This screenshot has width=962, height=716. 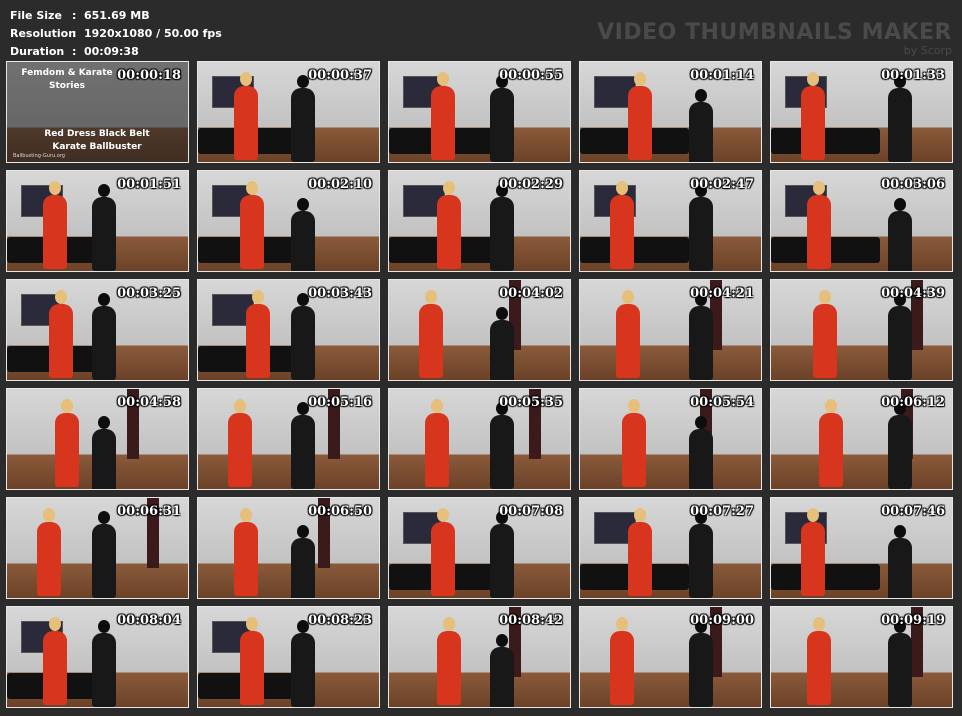 What do you see at coordinates (531, 293) in the screenshot?
I see `timestamp-label: 00:04:02` at bounding box center [531, 293].